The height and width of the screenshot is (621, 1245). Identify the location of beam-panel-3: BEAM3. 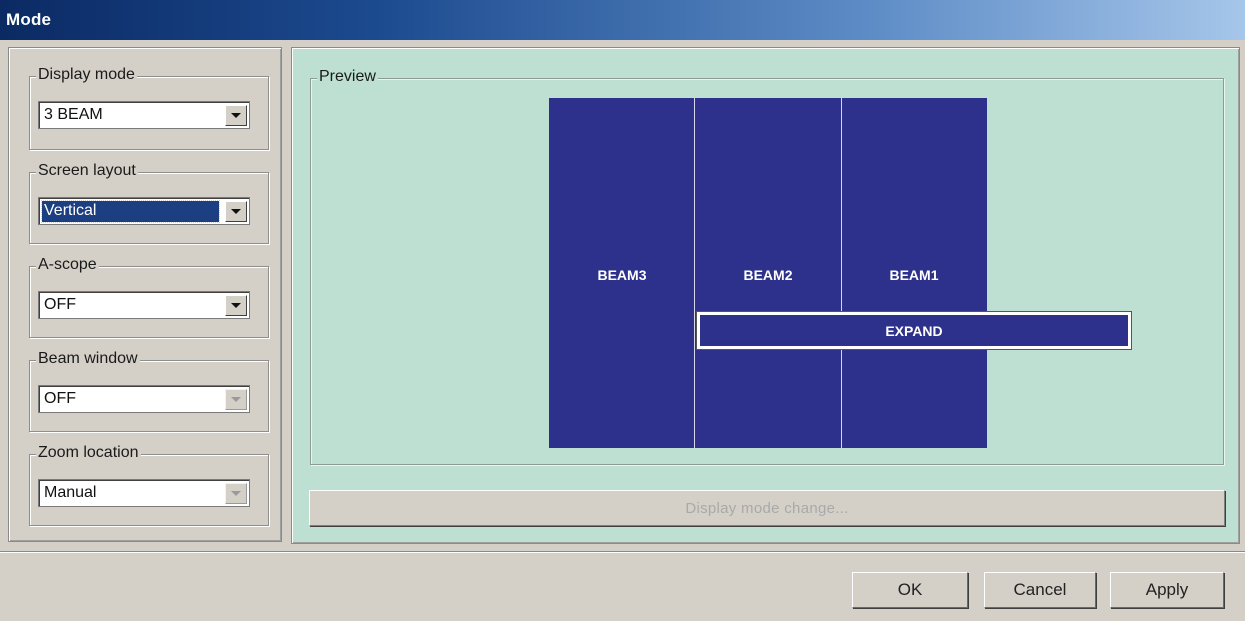
(622, 273).